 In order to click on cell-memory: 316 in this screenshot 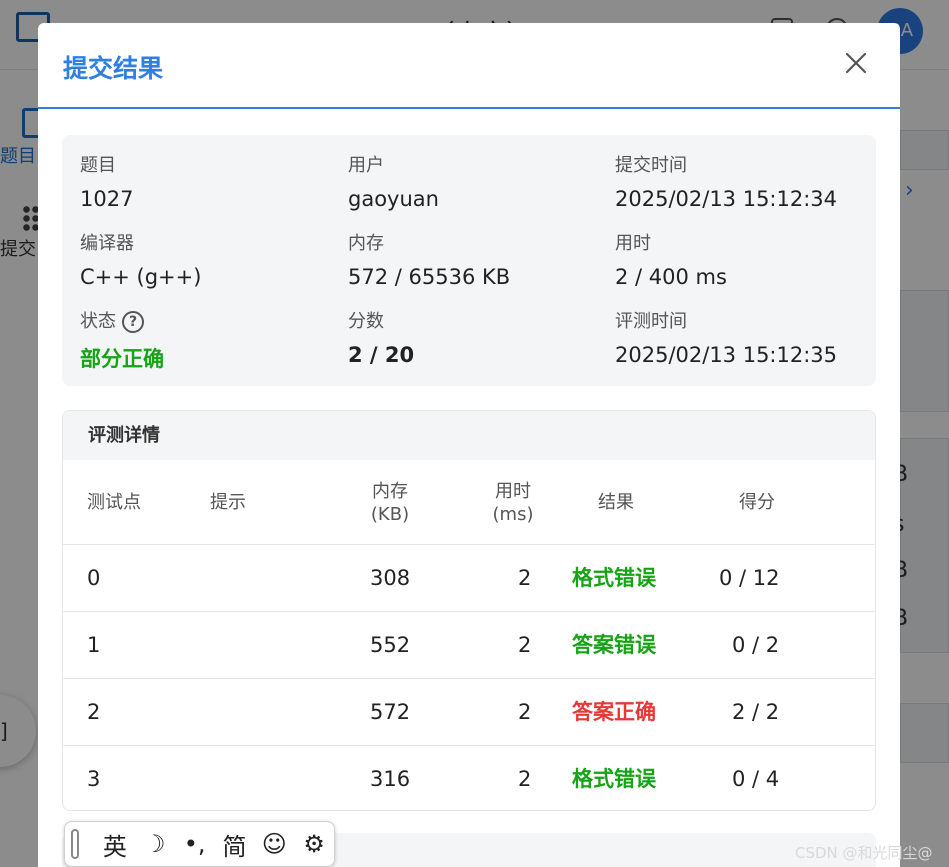, I will do `click(390, 779)`.